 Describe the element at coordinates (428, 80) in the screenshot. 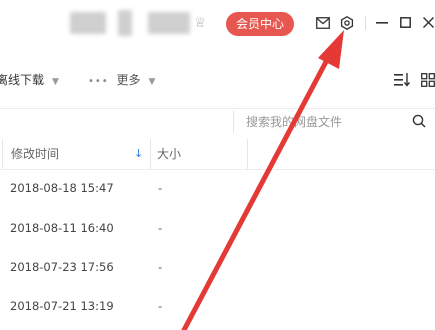

I see `grid-view-icon` at that location.